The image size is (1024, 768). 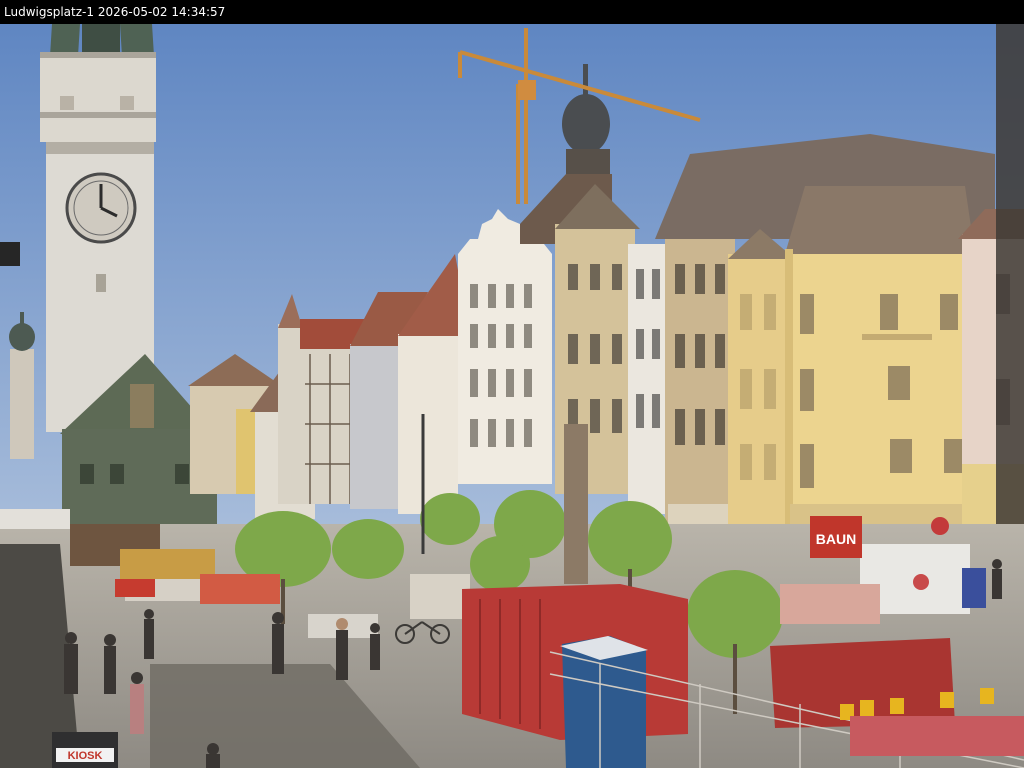 I want to click on white-narrow-building, so click(x=648, y=379).